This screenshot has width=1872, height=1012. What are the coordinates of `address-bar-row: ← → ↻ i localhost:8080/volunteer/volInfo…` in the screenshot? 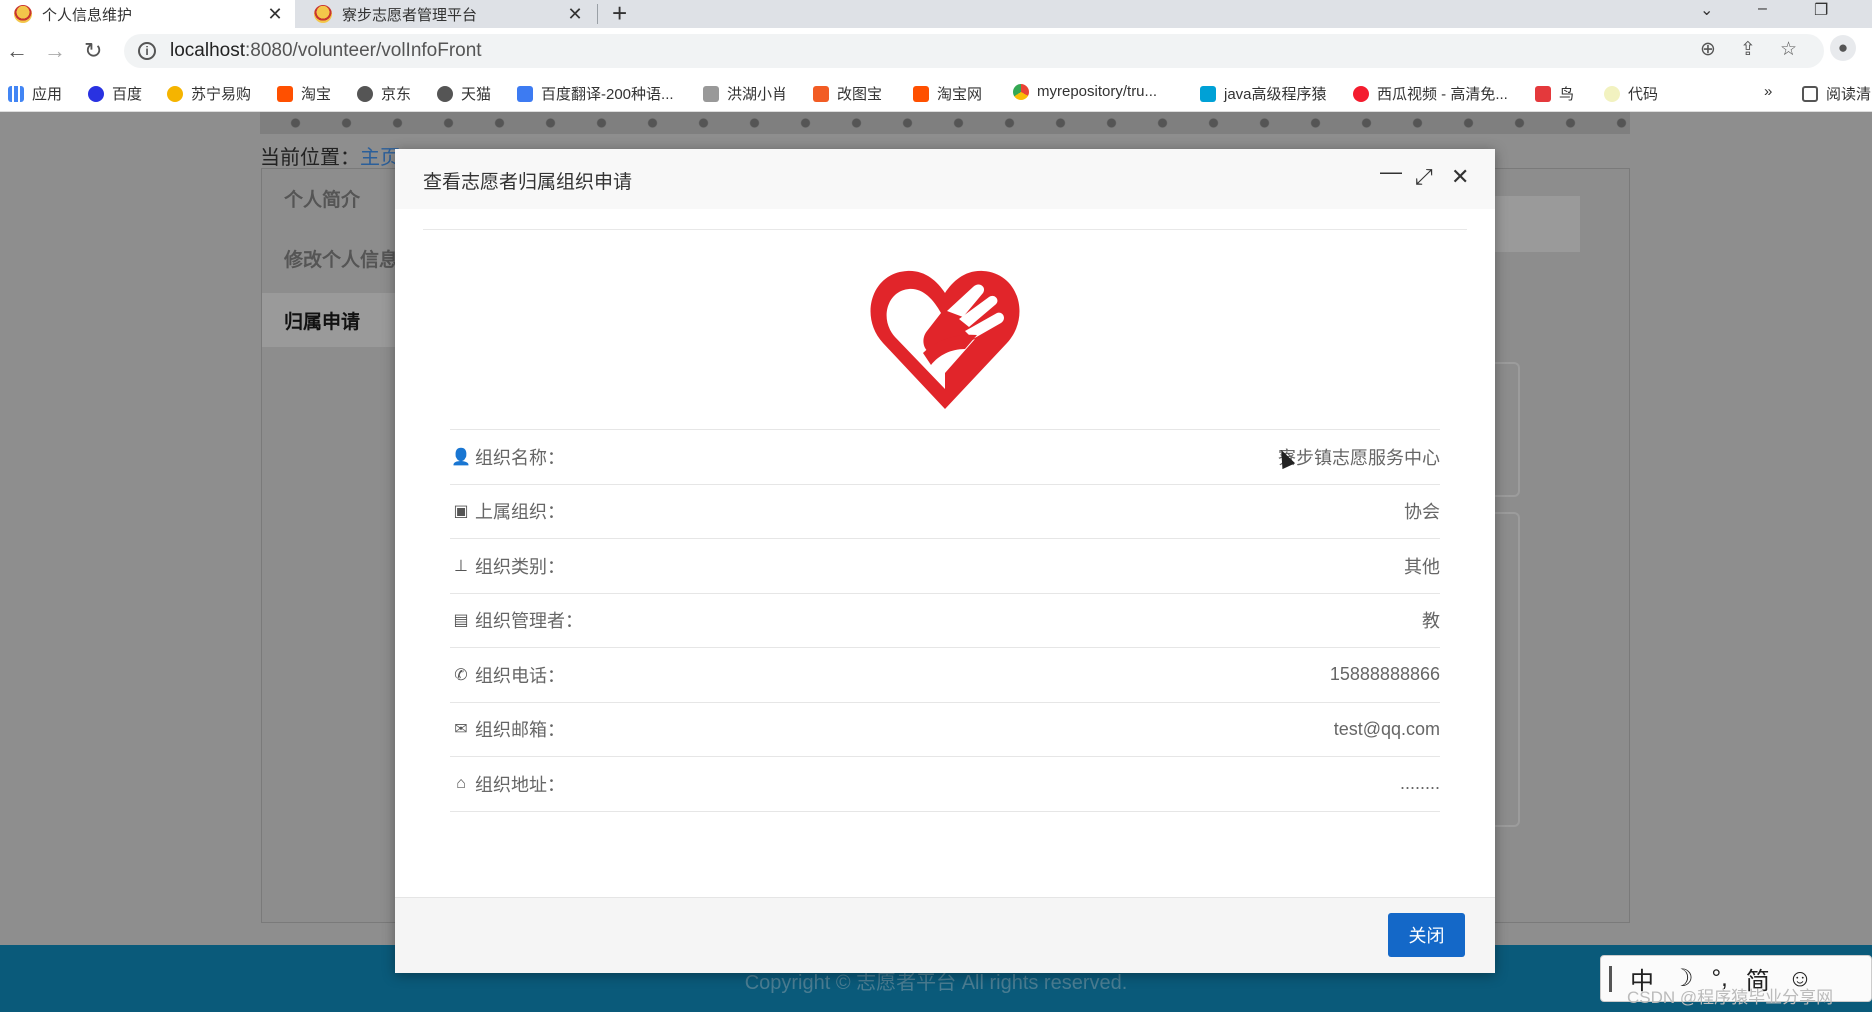 It's located at (936, 51).